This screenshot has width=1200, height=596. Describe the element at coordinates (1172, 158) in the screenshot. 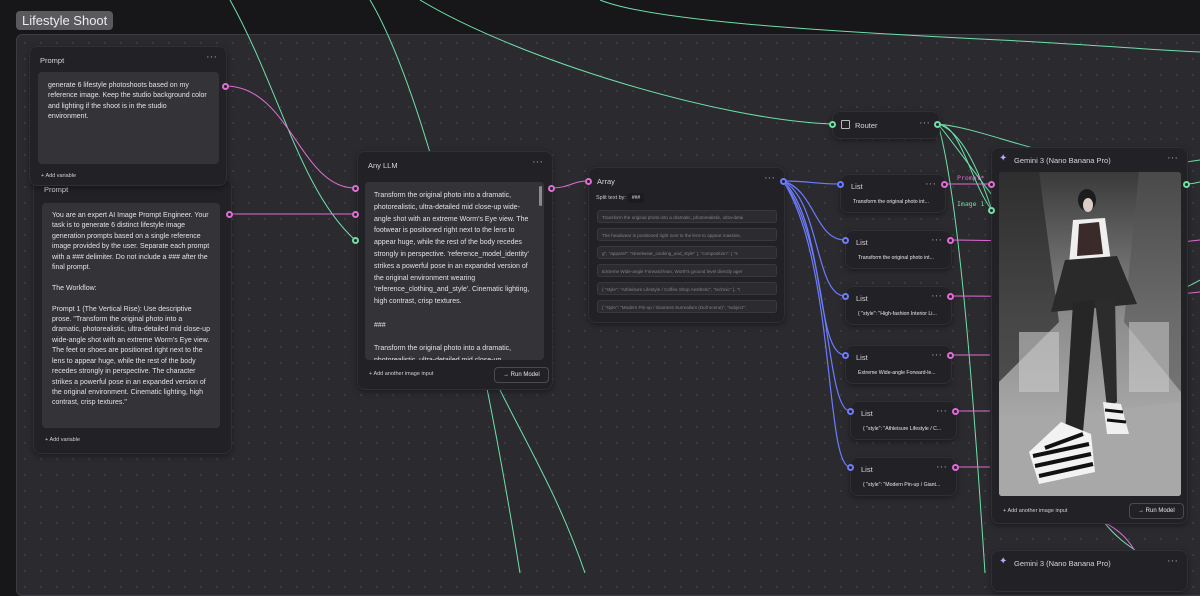

I see `gemini-node-menu-icon: ···` at that location.